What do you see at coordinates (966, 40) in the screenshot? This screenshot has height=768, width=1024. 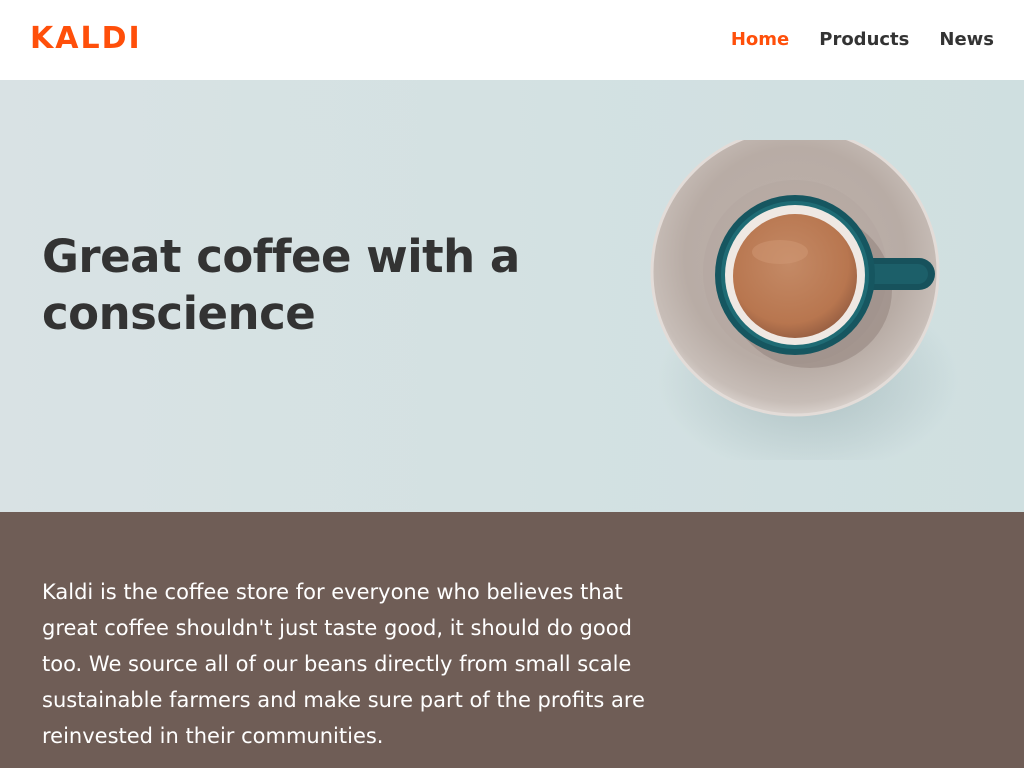 I see `nav-link-news: News` at bounding box center [966, 40].